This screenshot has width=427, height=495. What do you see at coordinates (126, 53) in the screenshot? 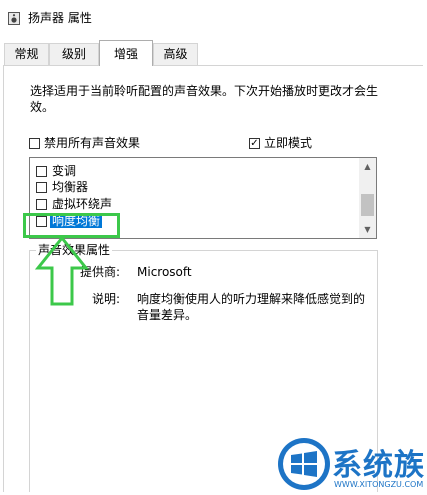
I see `tab-enhancements: 增强` at bounding box center [126, 53].